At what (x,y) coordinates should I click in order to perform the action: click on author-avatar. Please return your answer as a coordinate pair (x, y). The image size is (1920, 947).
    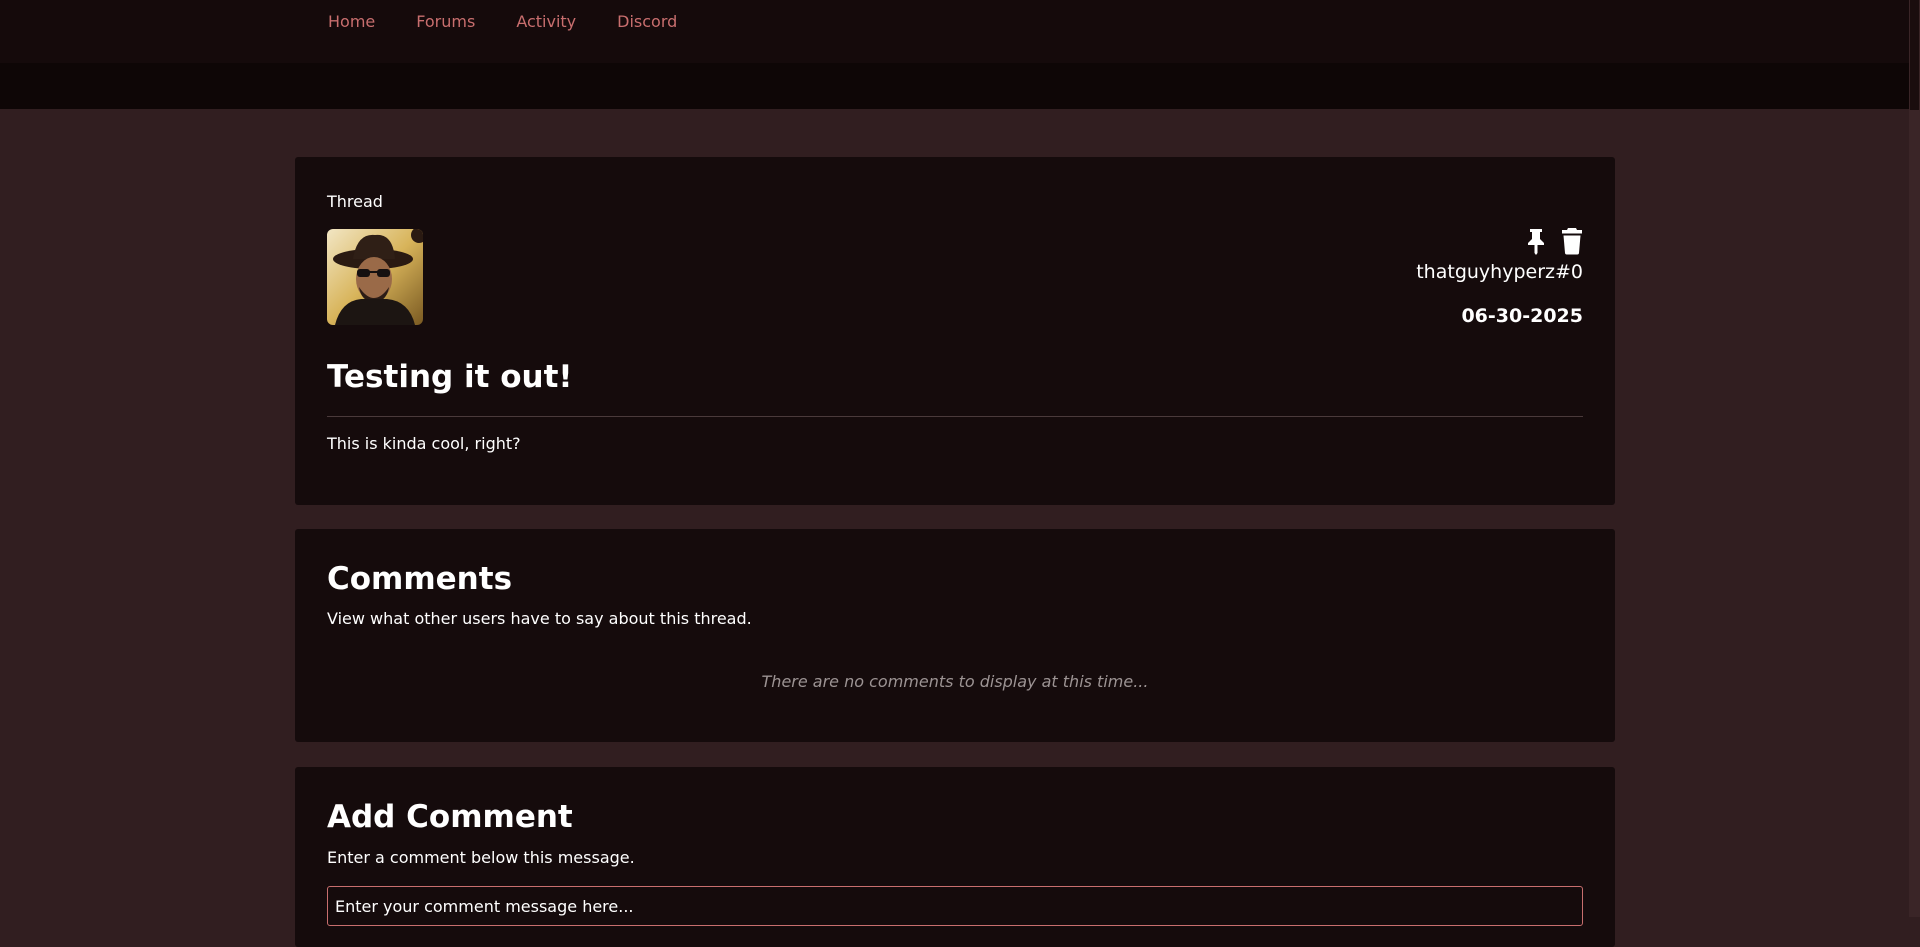
    Looking at the image, I should click on (375, 277).